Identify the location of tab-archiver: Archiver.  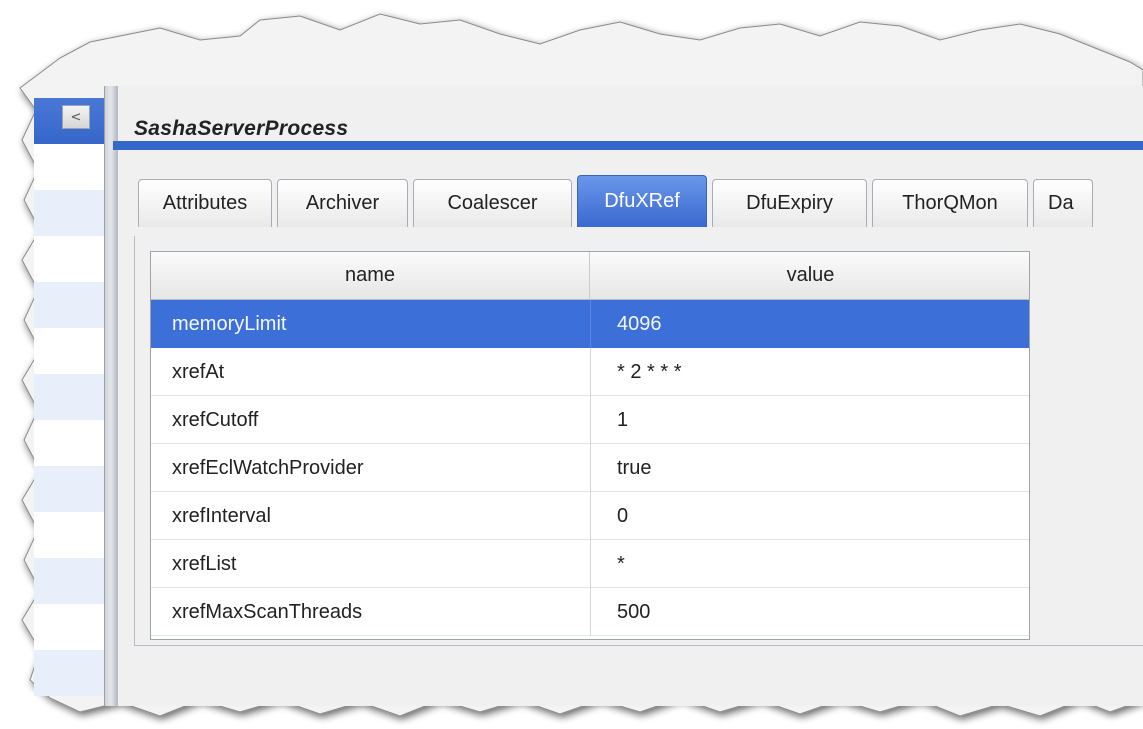
(342, 203).